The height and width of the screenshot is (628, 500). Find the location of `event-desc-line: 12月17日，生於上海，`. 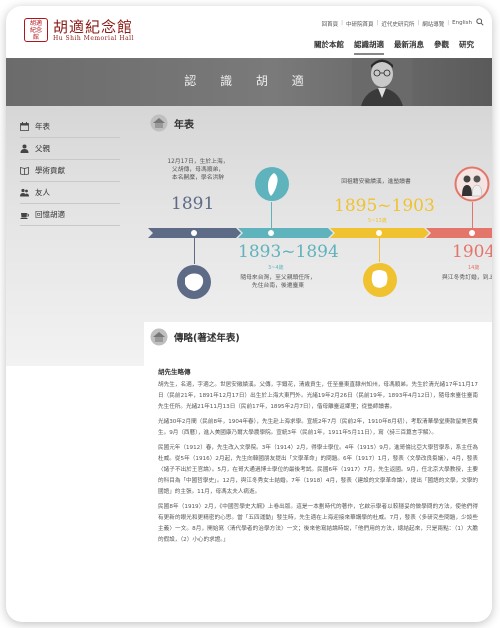

event-desc-line: 12月17日，生於上海， is located at coordinates (198, 162).